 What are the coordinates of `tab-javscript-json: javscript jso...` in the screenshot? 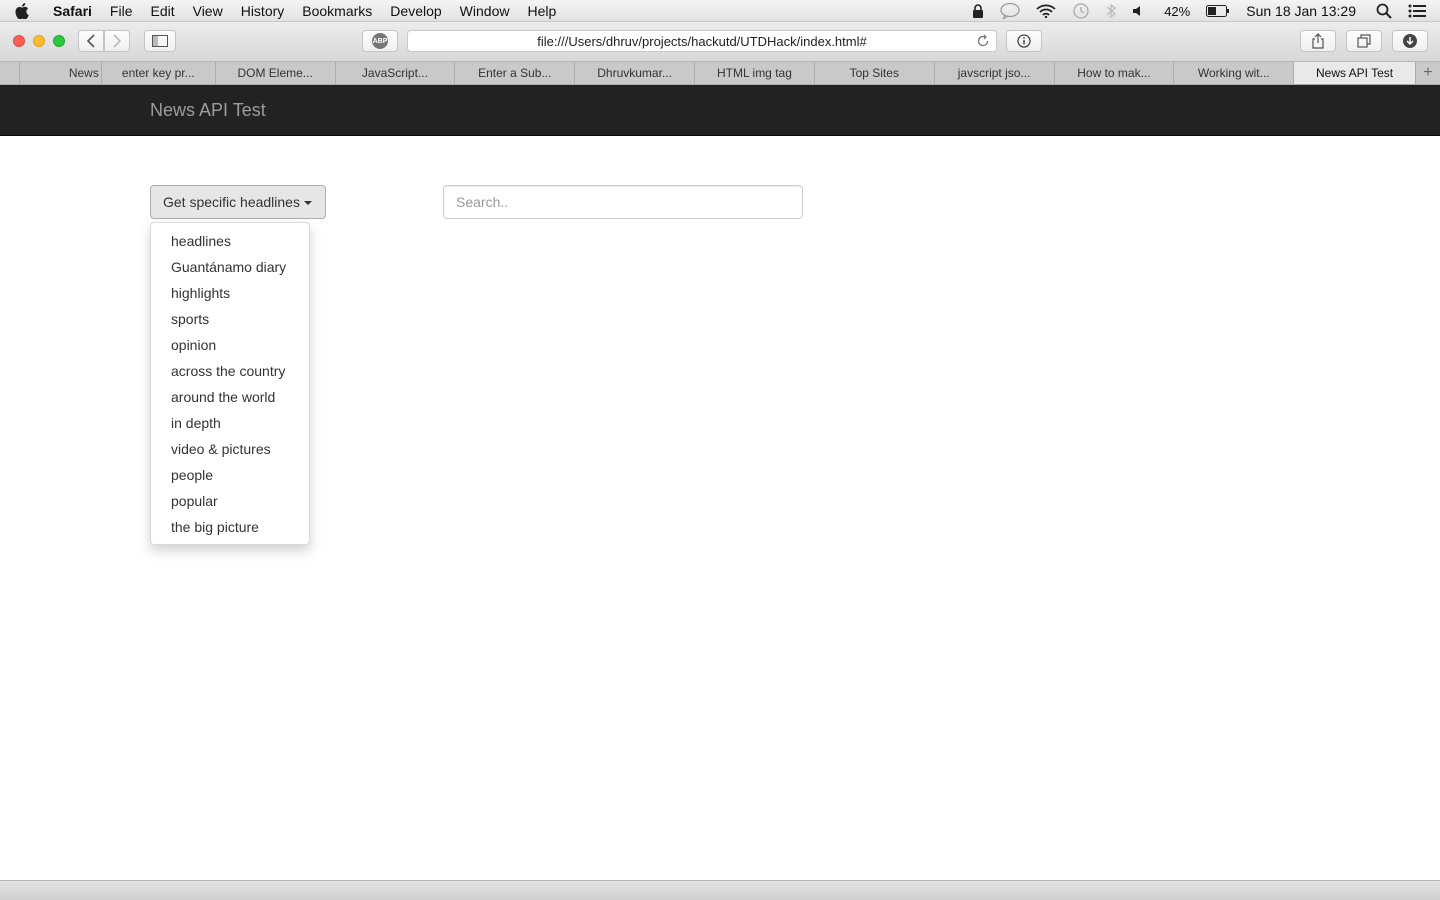 It's located at (995, 73).